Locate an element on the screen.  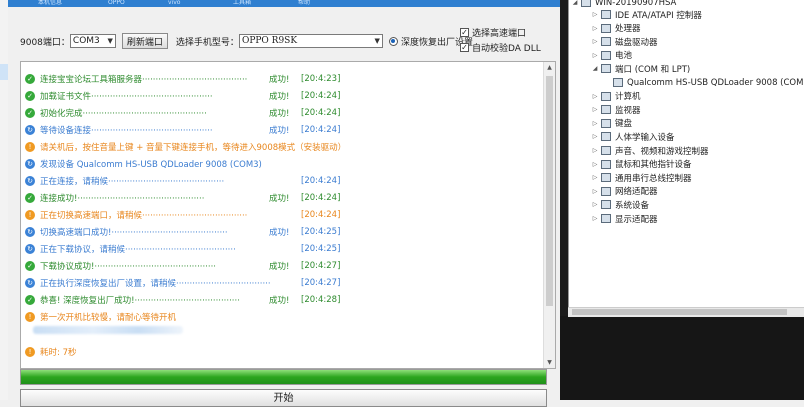
start-button: 开始 is located at coordinates (283, 398).